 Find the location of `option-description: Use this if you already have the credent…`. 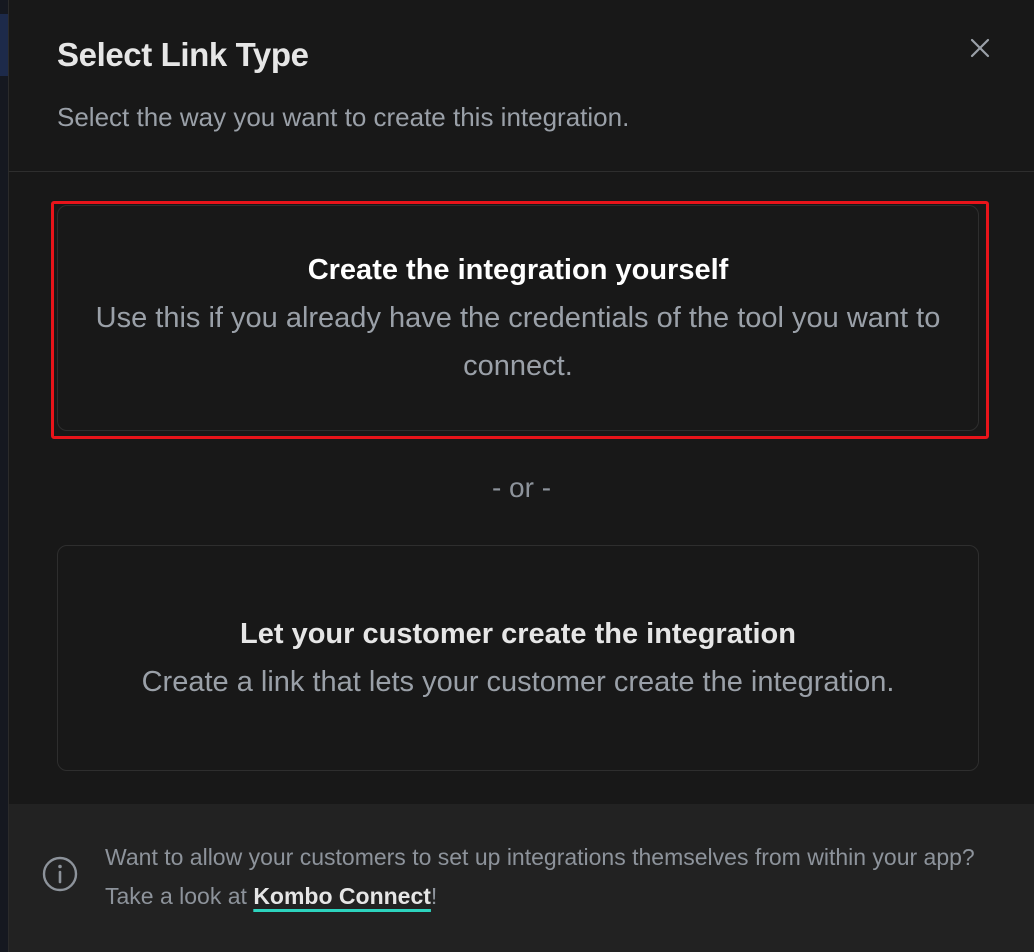

option-description: Use this if you already have the credent… is located at coordinates (518, 342).